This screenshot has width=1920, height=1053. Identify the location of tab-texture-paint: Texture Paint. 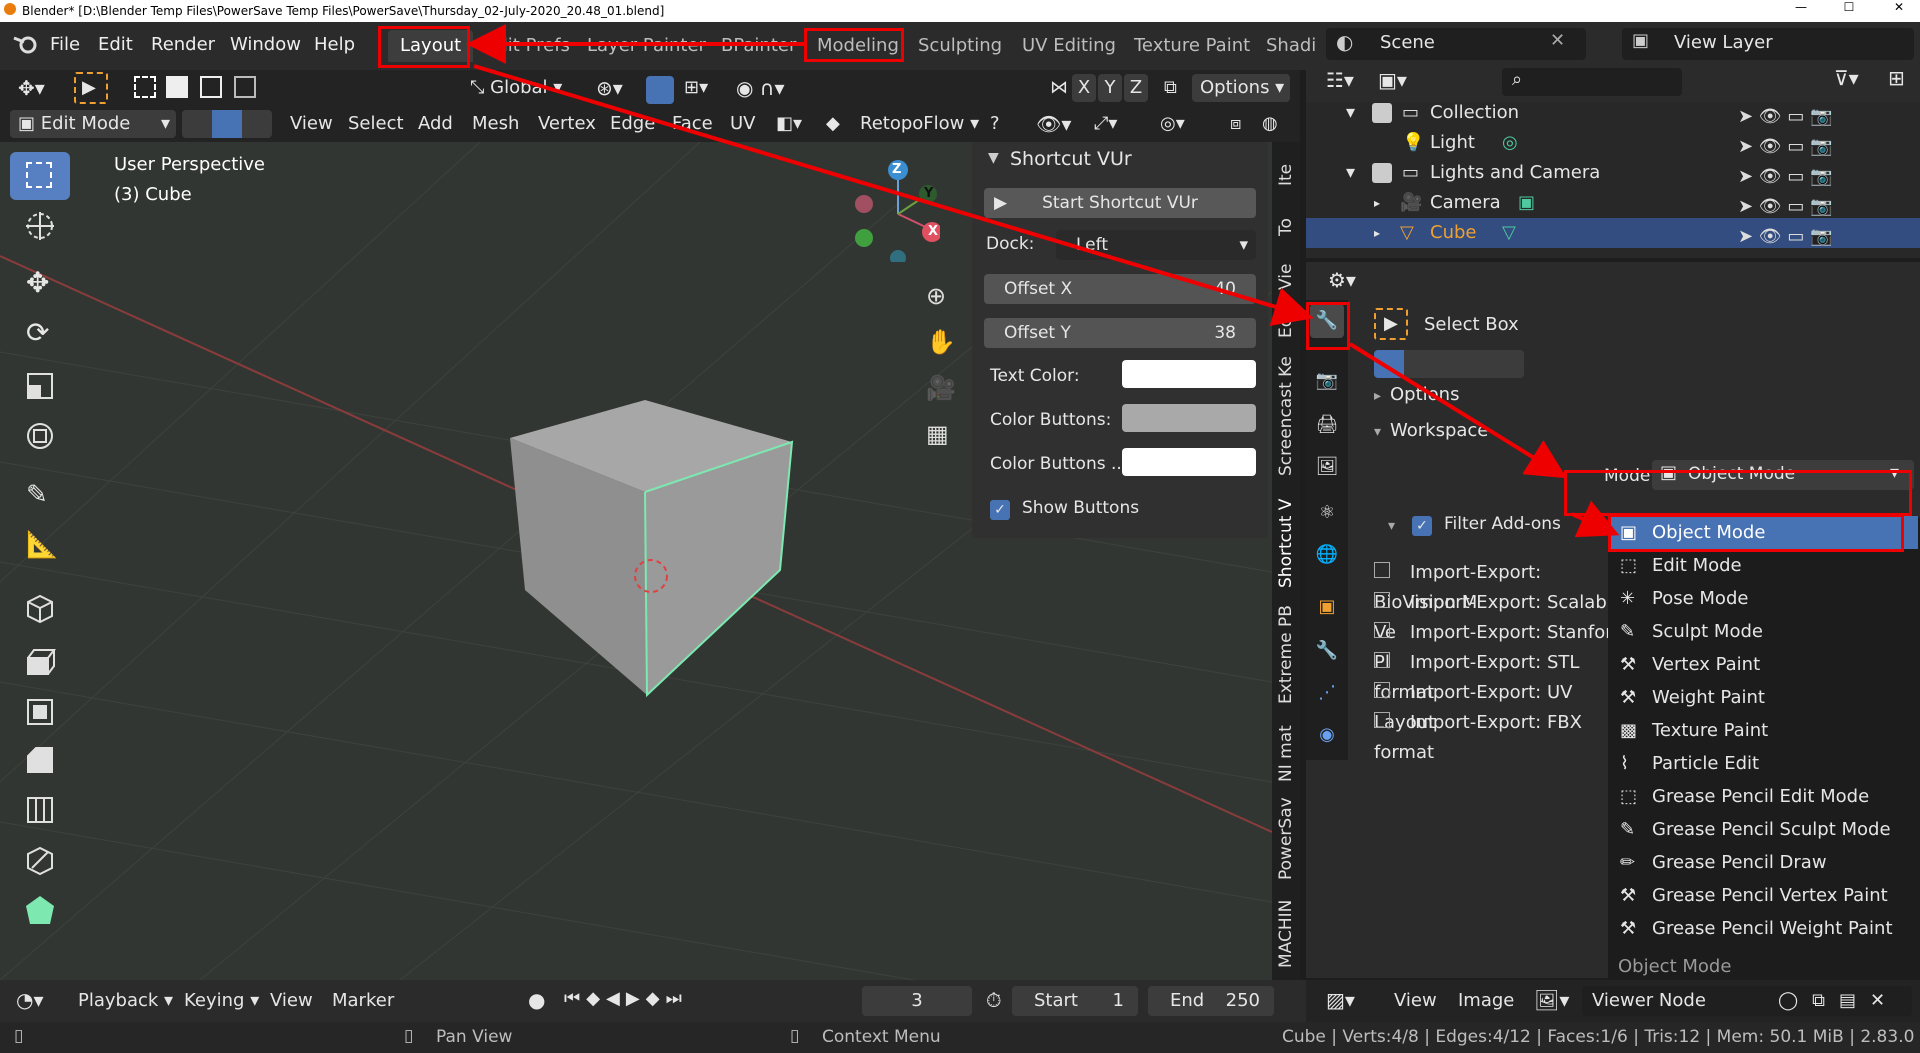
(1192, 46).